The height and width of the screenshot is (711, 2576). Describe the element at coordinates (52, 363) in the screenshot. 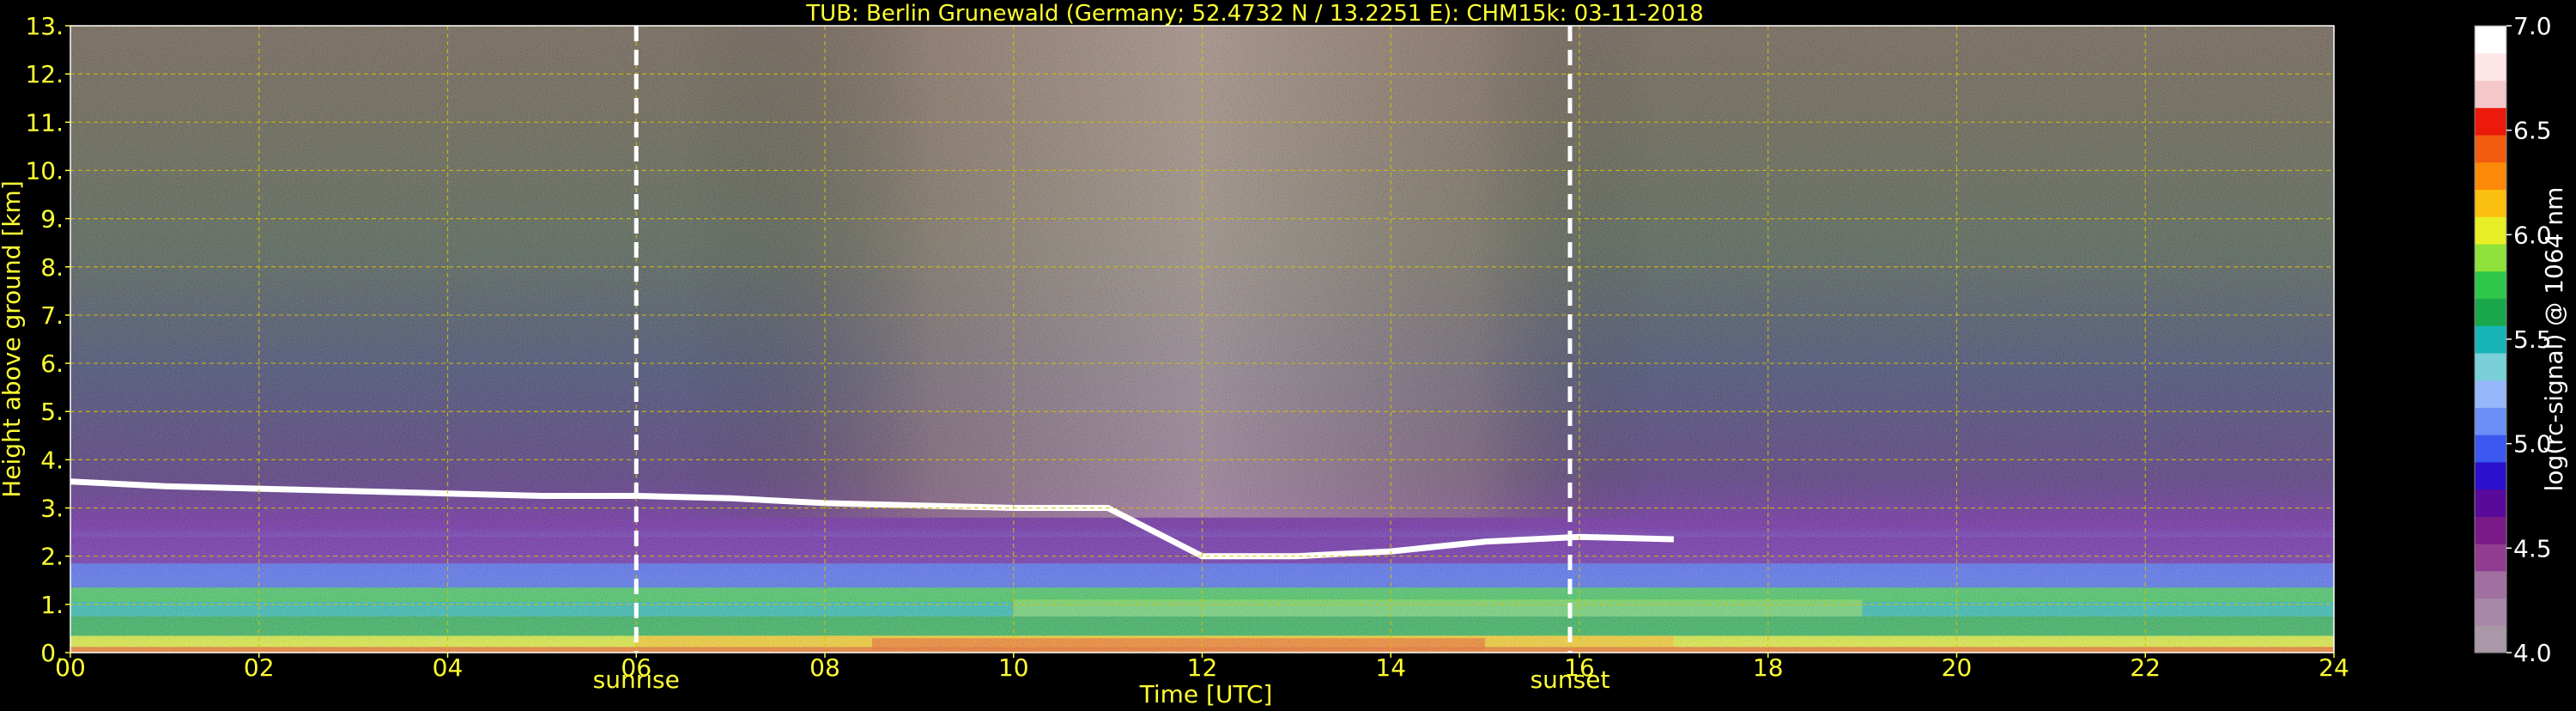

I see `y-tick-label-6: 6.` at that location.